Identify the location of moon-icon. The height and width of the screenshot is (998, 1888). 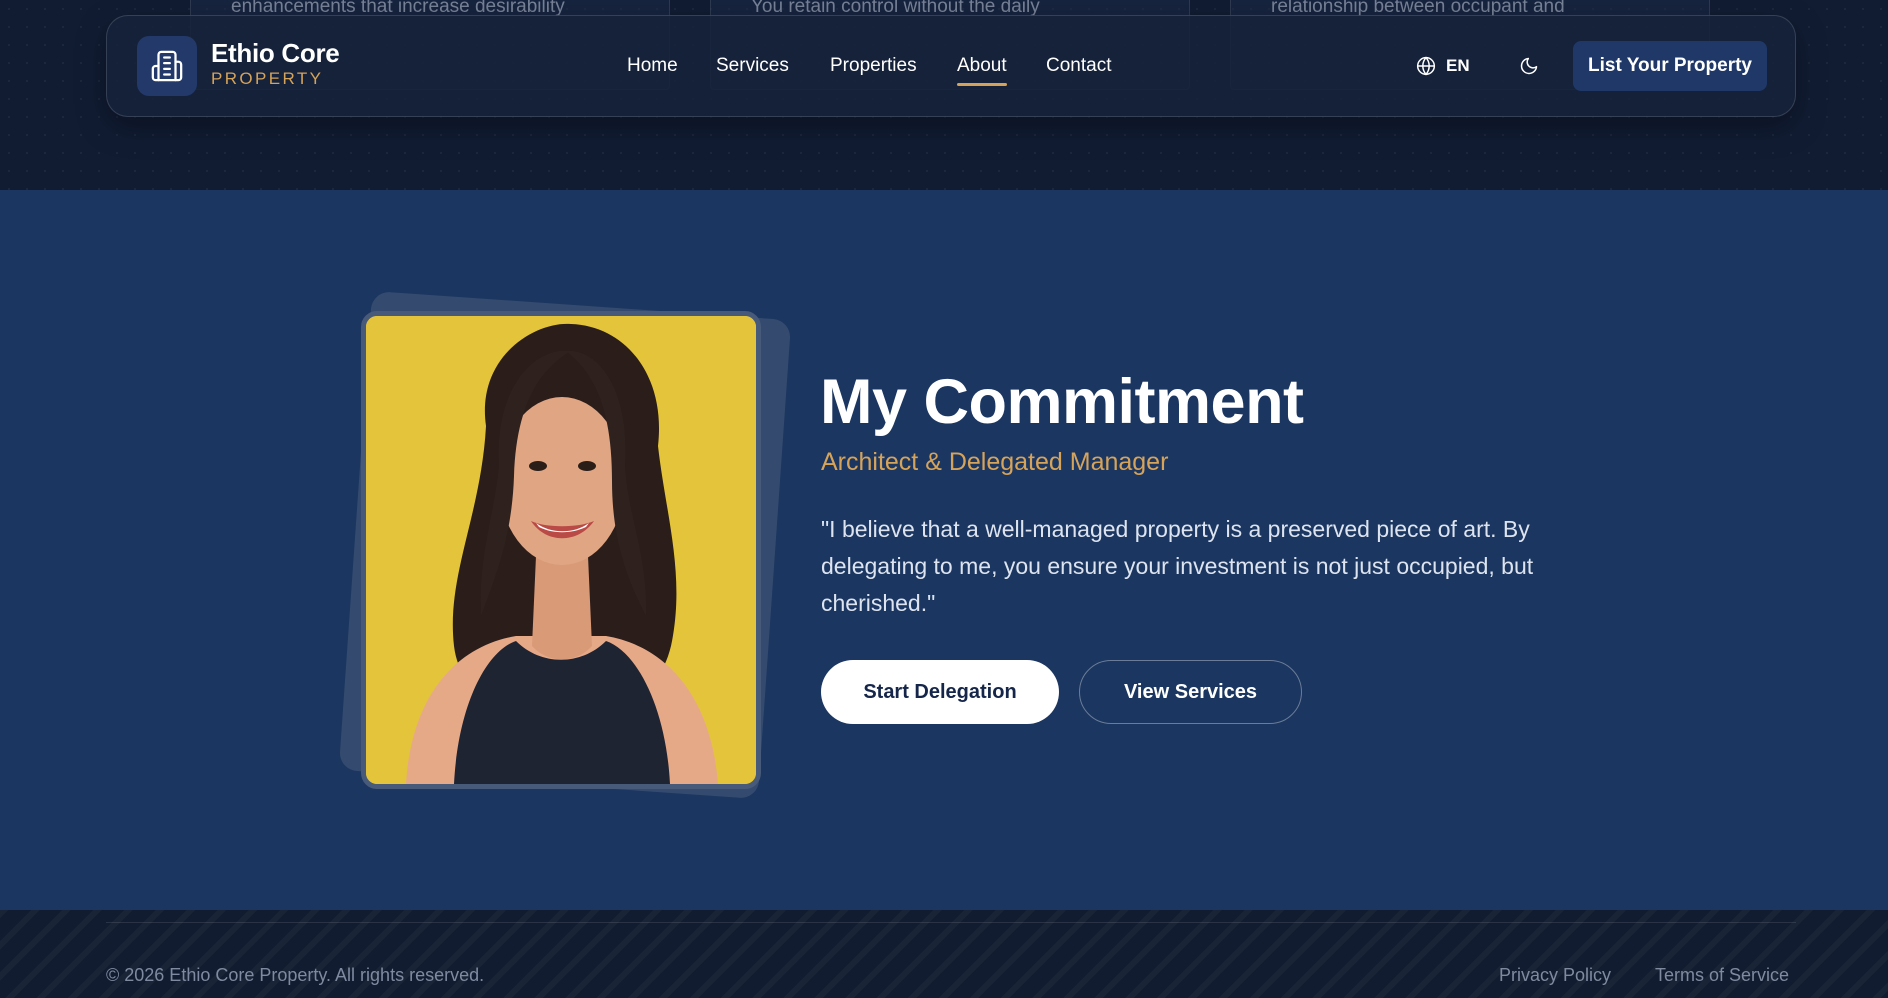
(1529, 66).